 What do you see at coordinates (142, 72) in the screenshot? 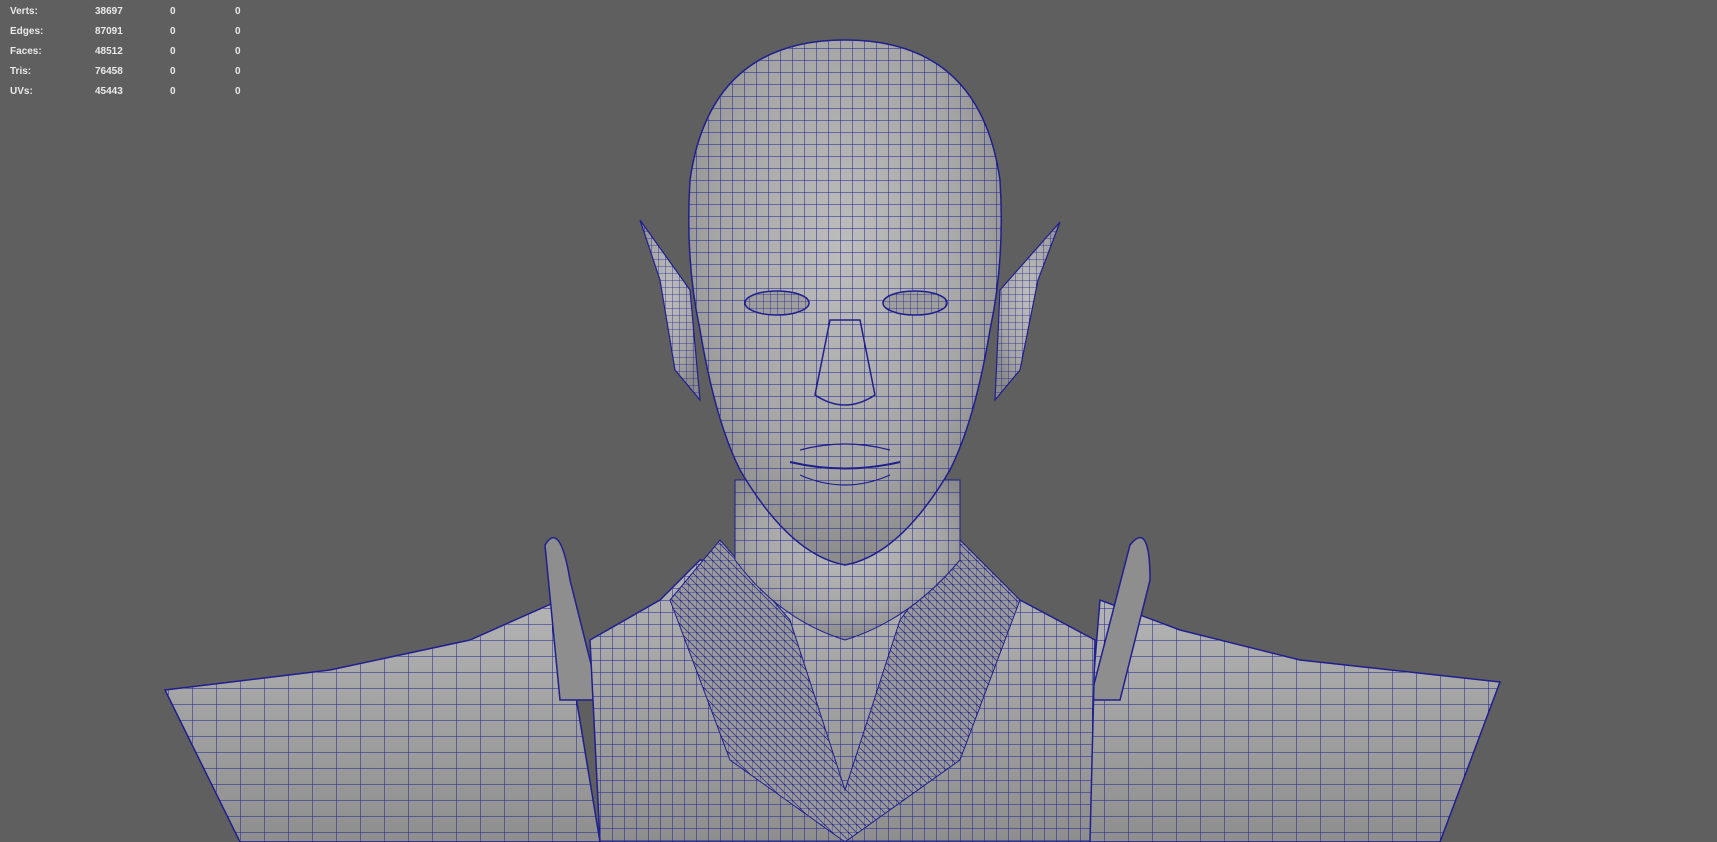
I see `hud-row-tris: Tris: 76458 0 0` at bounding box center [142, 72].